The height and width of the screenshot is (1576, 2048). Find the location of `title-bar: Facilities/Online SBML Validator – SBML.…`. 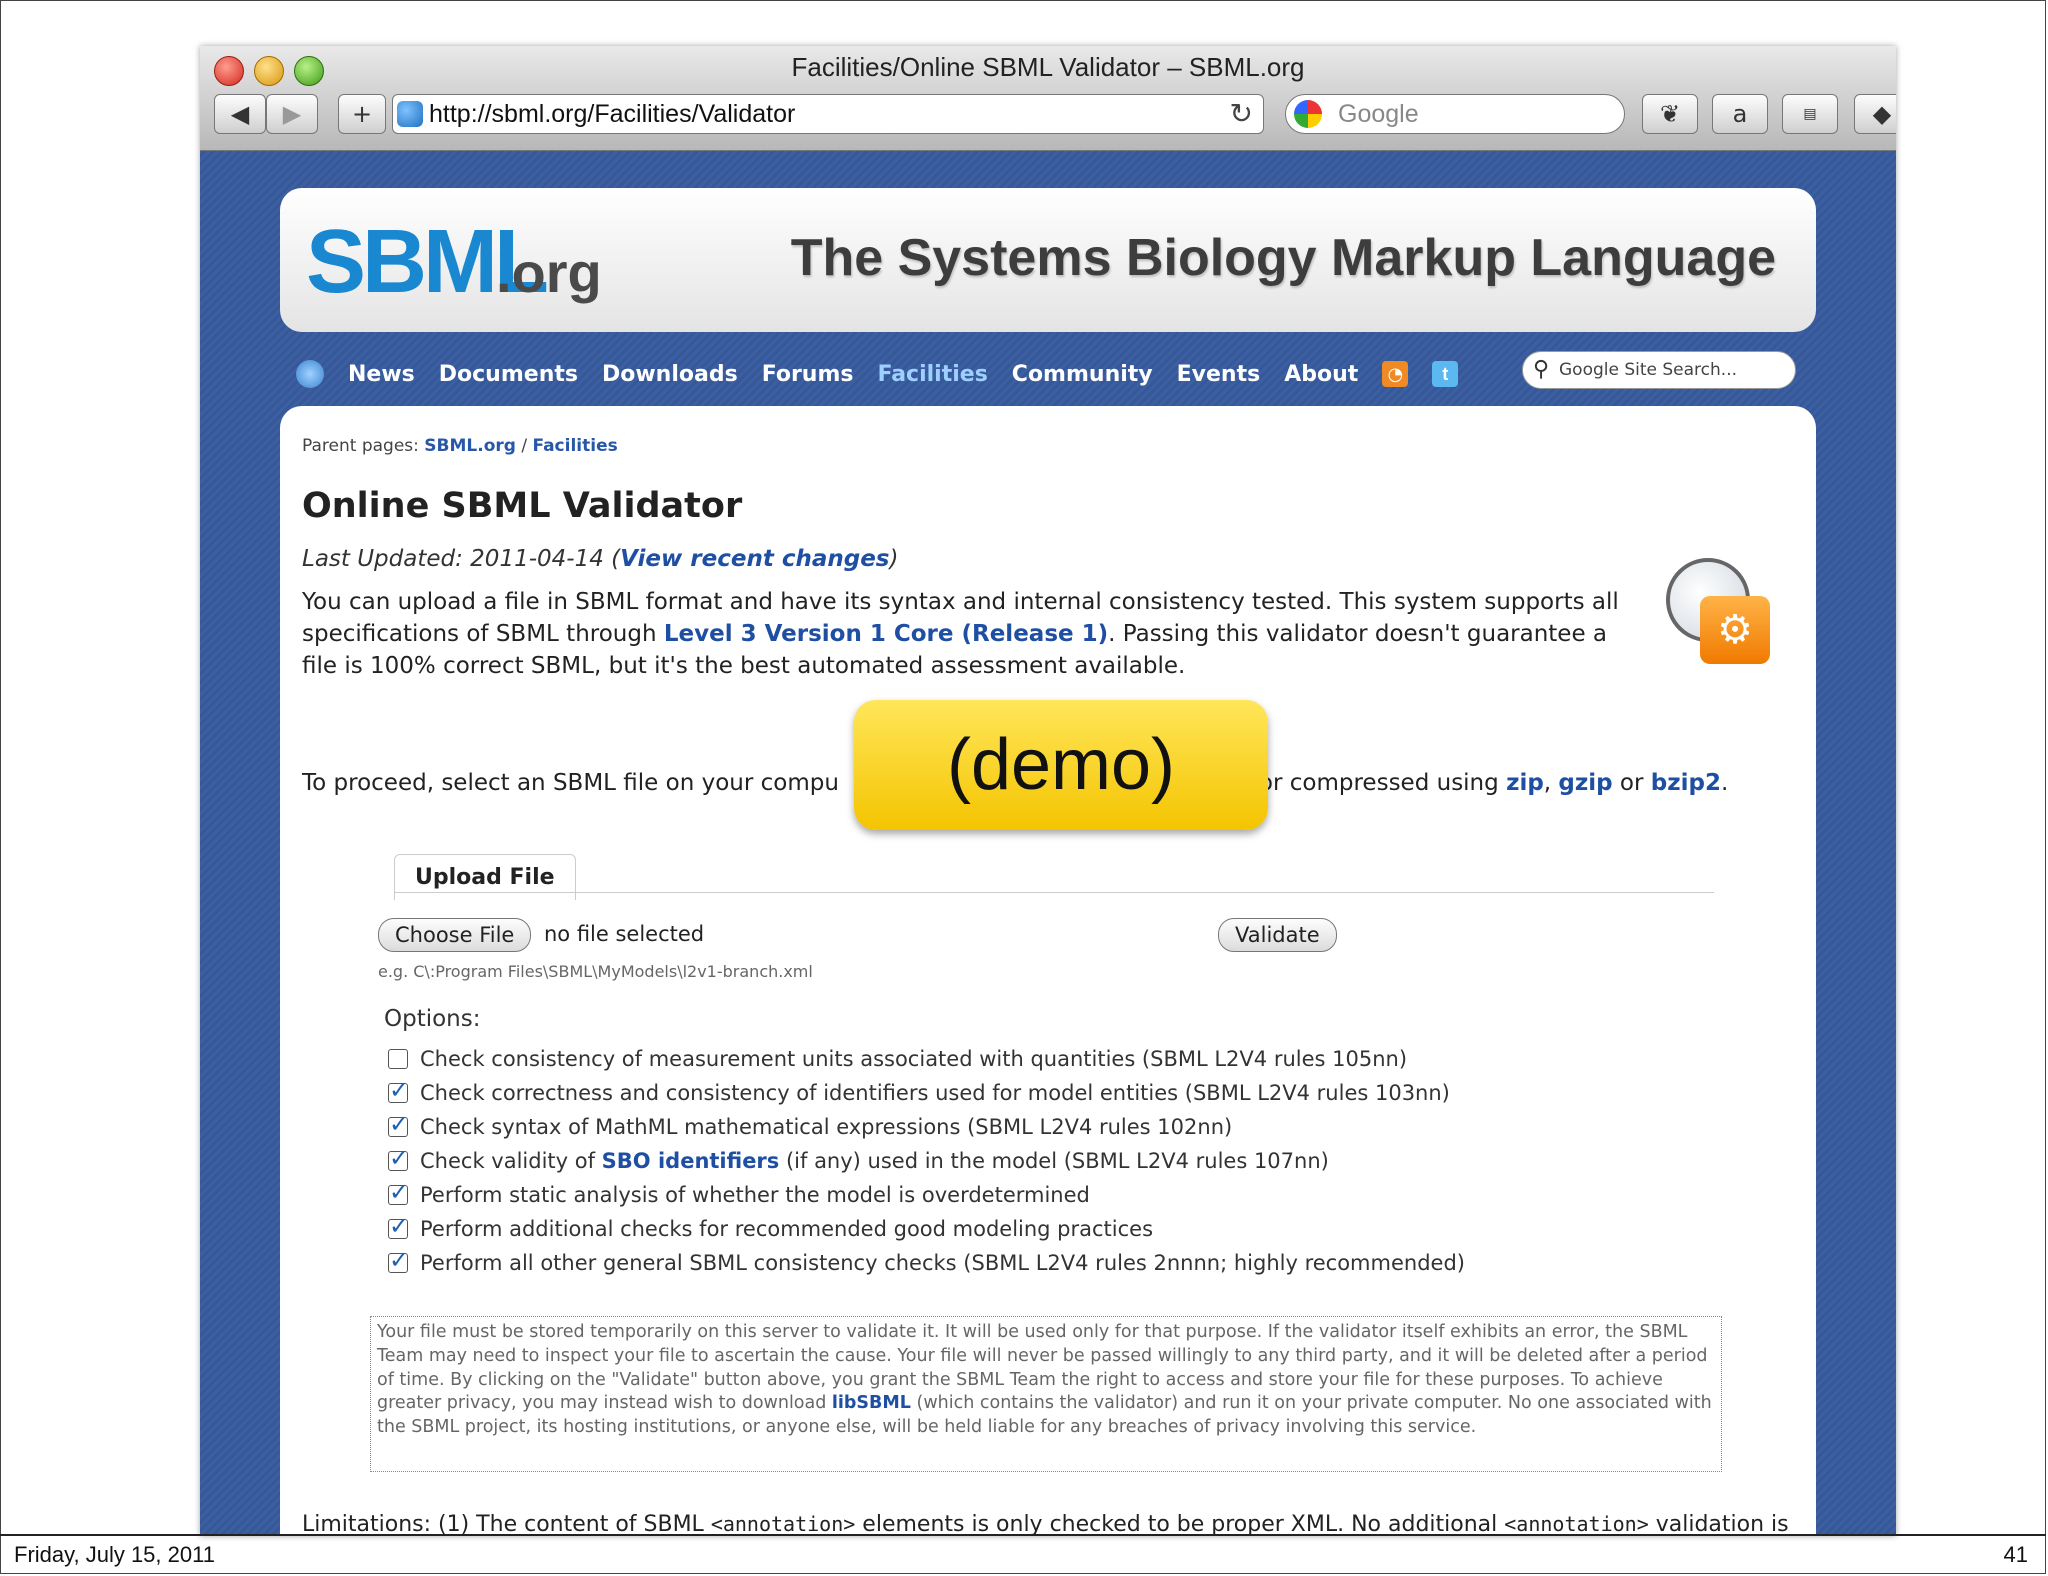

title-bar: Facilities/Online SBML Validator – SBML.… is located at coordinates (1048, 98).